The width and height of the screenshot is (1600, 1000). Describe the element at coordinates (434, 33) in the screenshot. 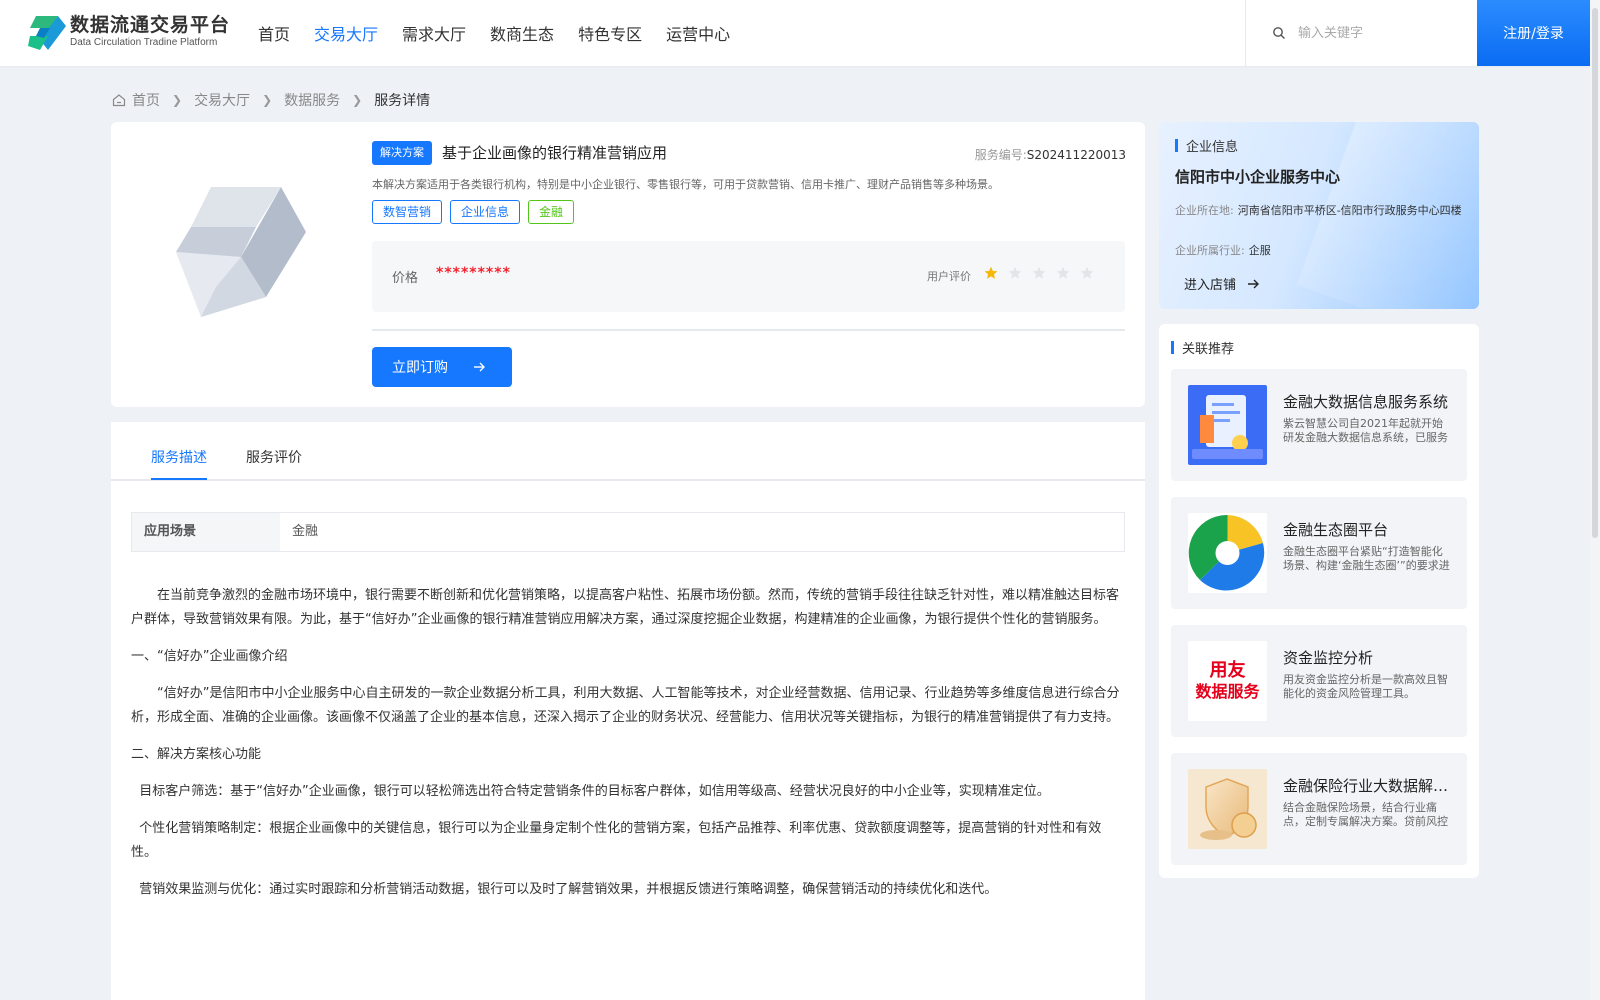

I see `nav-demand-hall: 需求大厅` at that location.